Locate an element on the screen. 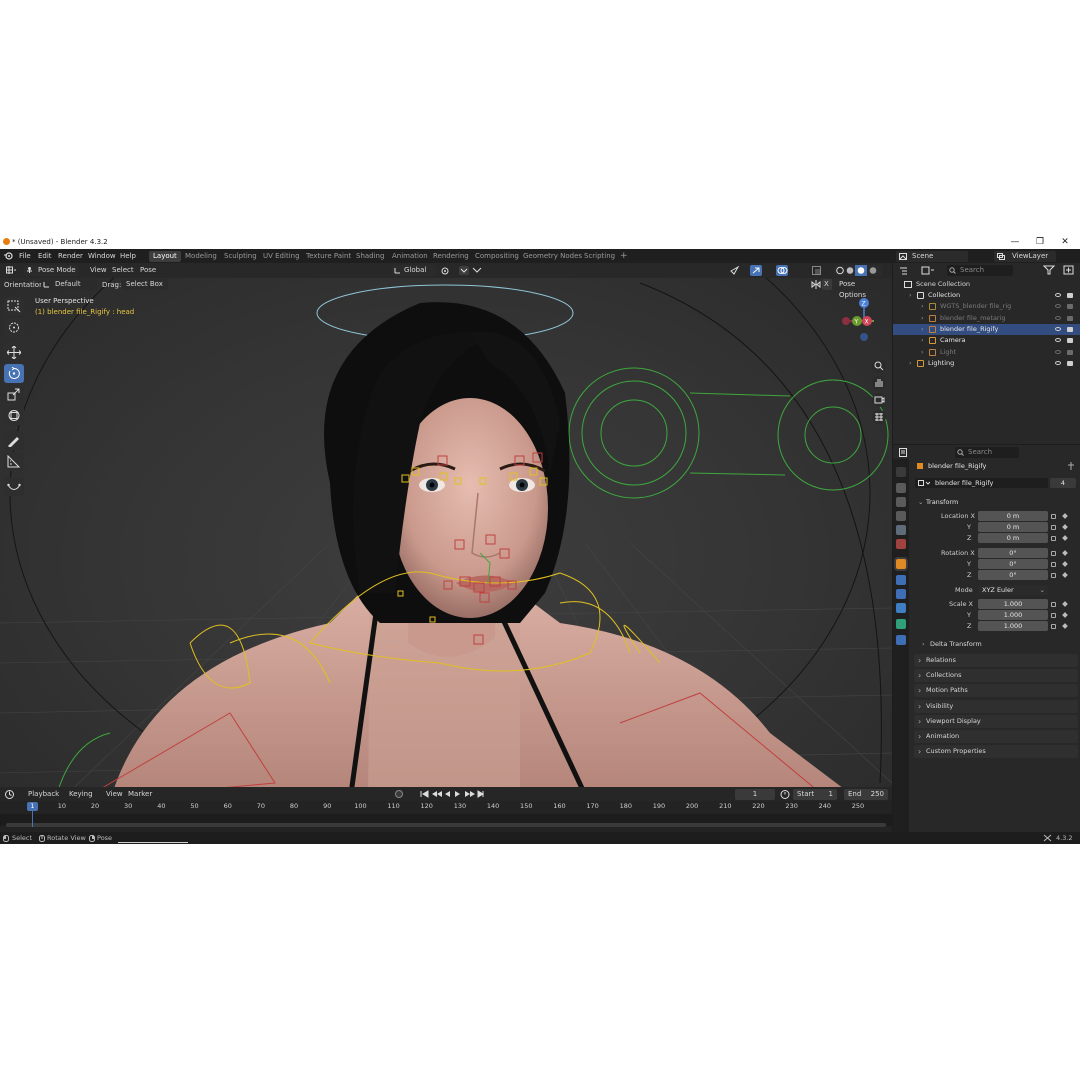 Image resolution: width=1080 pixels, height=1080 pixels. outliner-item: › Light is located at coordinates (986, 352).